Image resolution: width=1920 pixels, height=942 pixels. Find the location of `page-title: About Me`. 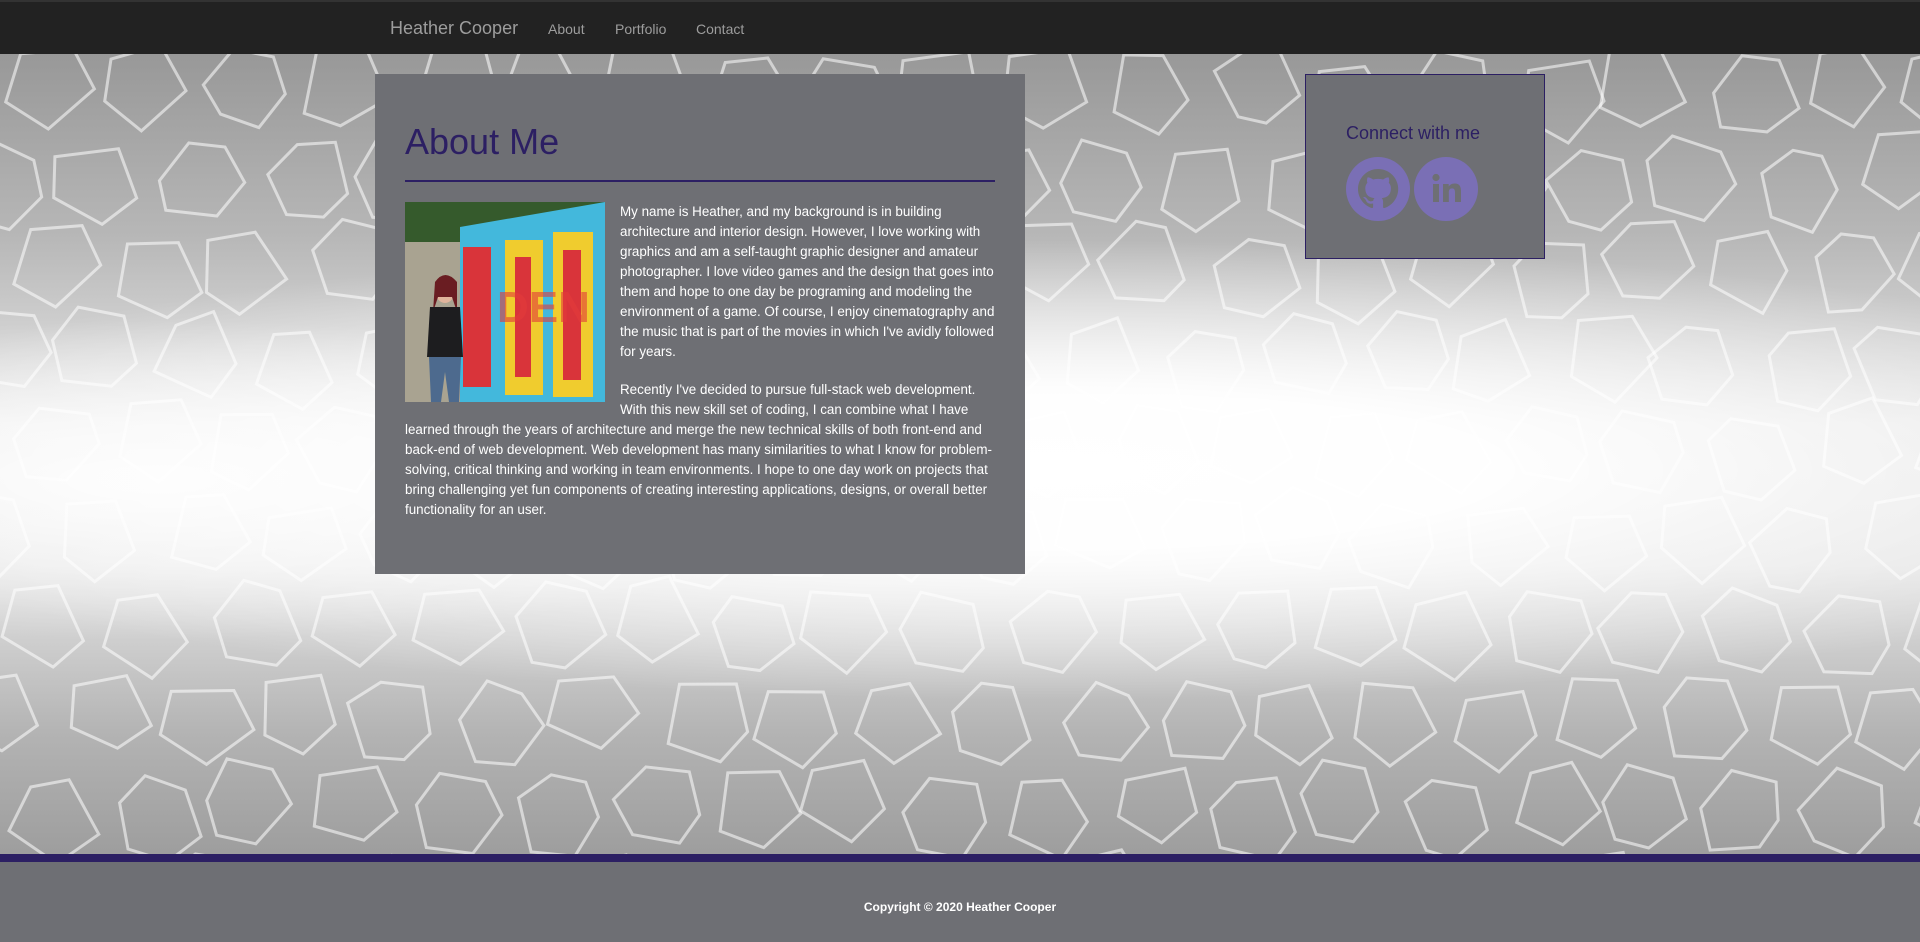

page-title: About Me is located at coordinates (482, 141).